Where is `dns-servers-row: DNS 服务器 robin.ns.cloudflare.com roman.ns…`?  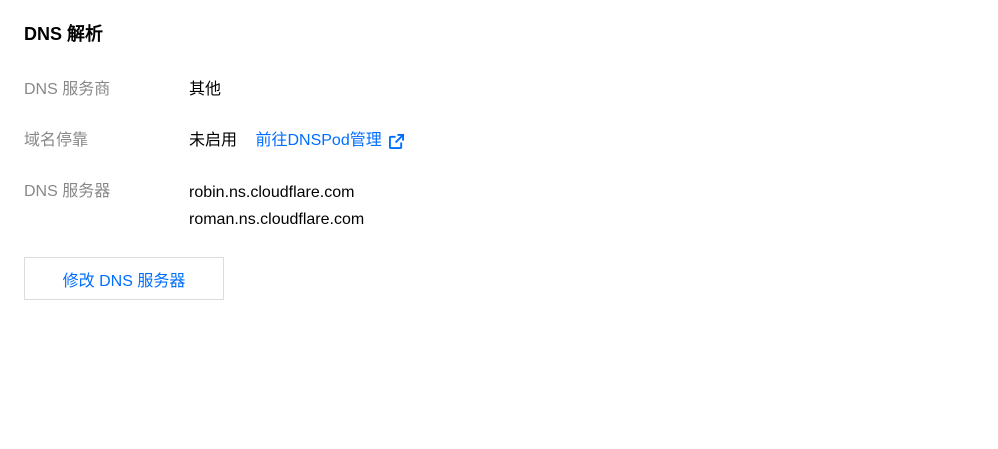 dns-servers-row: DNS 服务器 robin.ns.cloudflare.com roman.ns… is located at coordinates (194, 207).